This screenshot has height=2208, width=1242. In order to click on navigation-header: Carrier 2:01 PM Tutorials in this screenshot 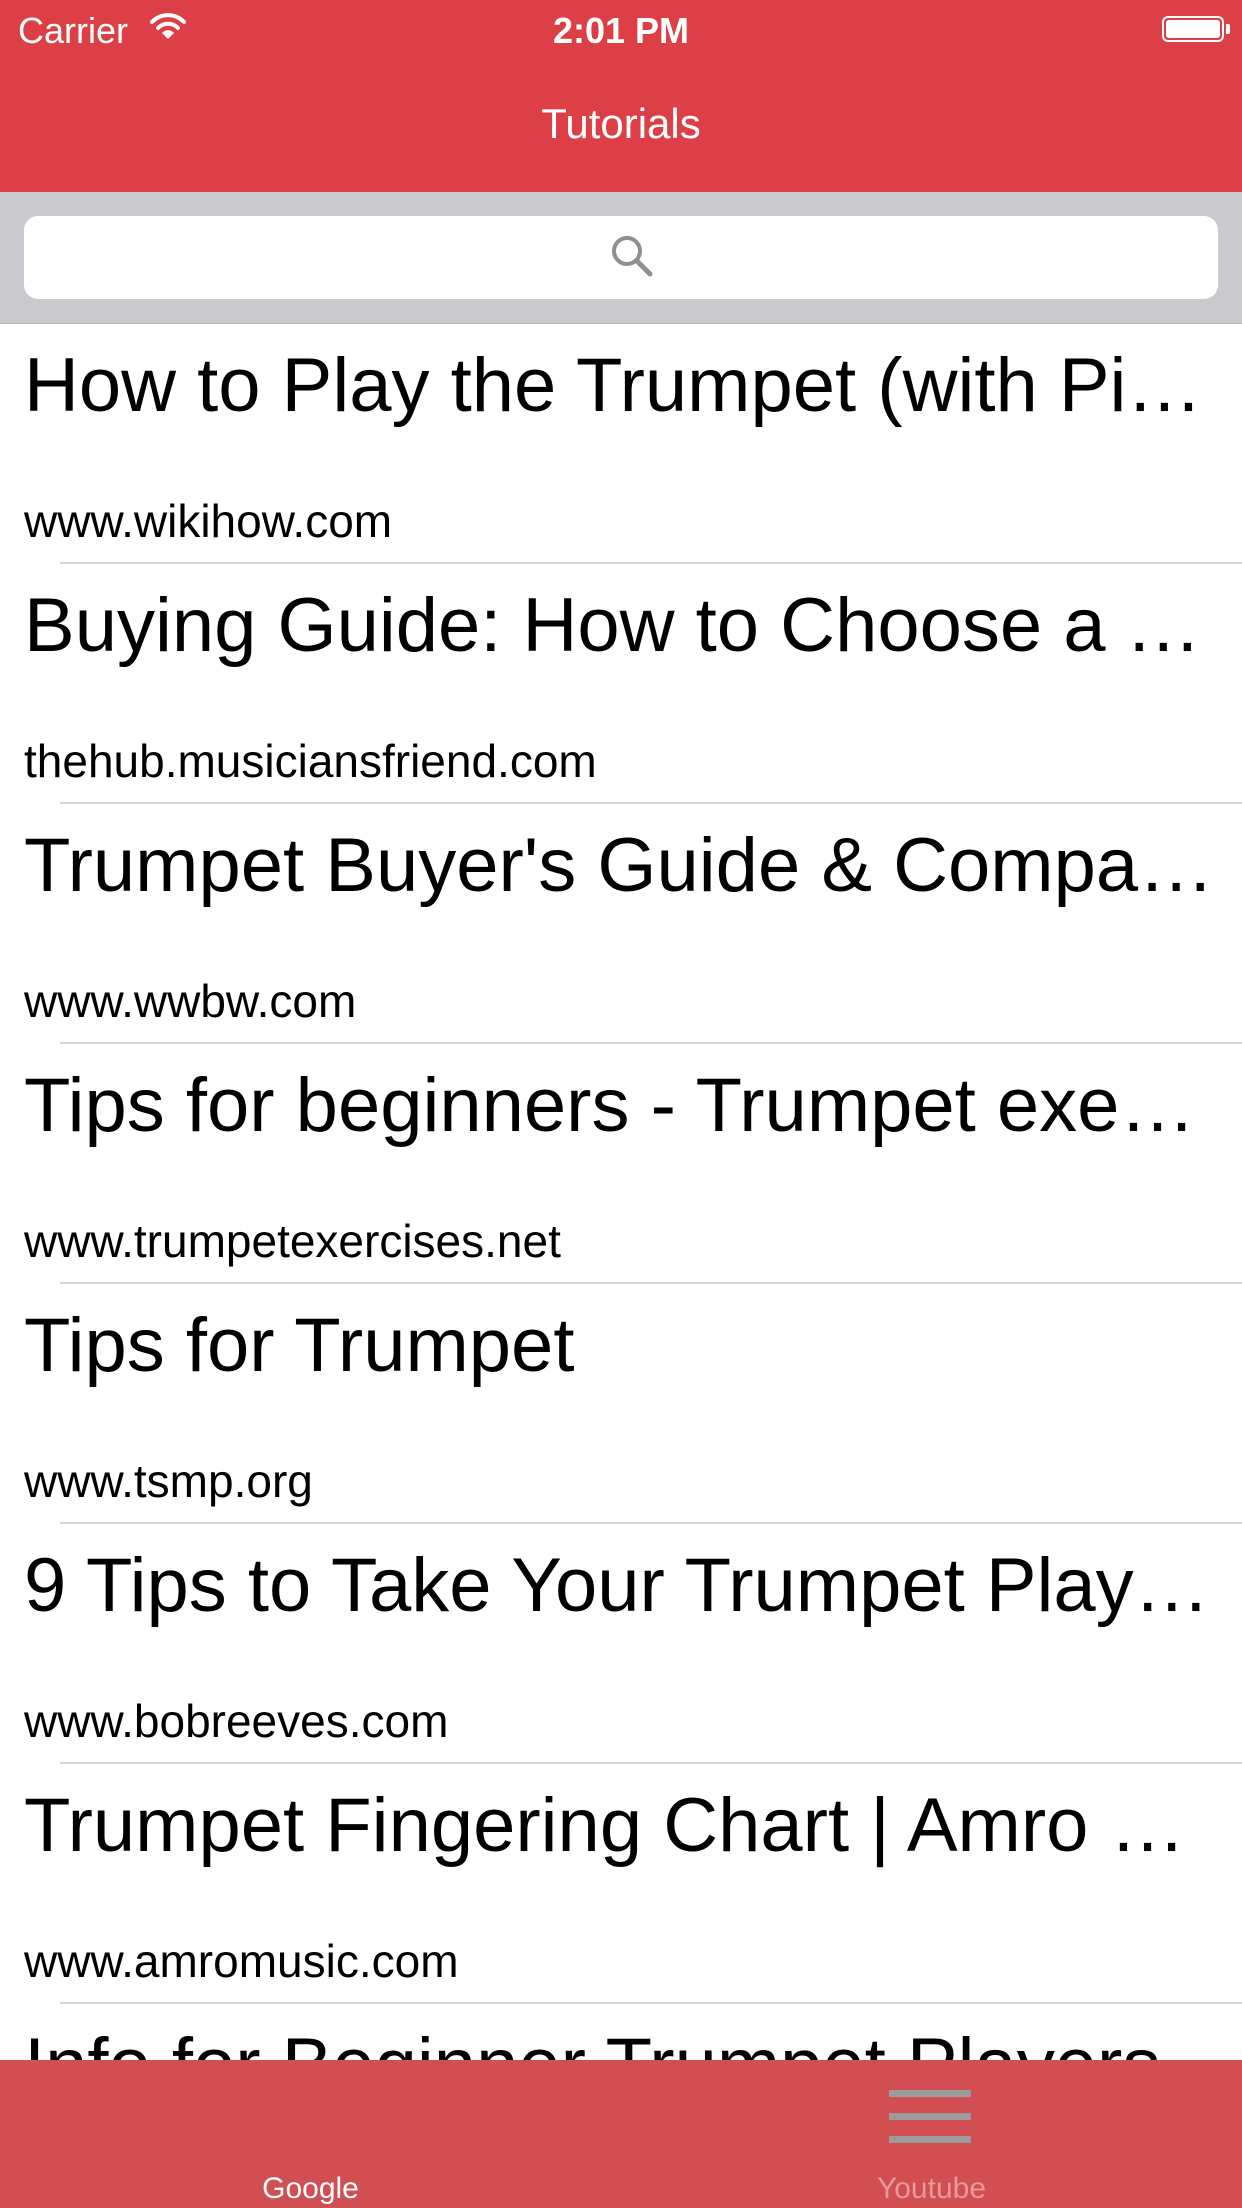, I will do `click(621, 96)`.